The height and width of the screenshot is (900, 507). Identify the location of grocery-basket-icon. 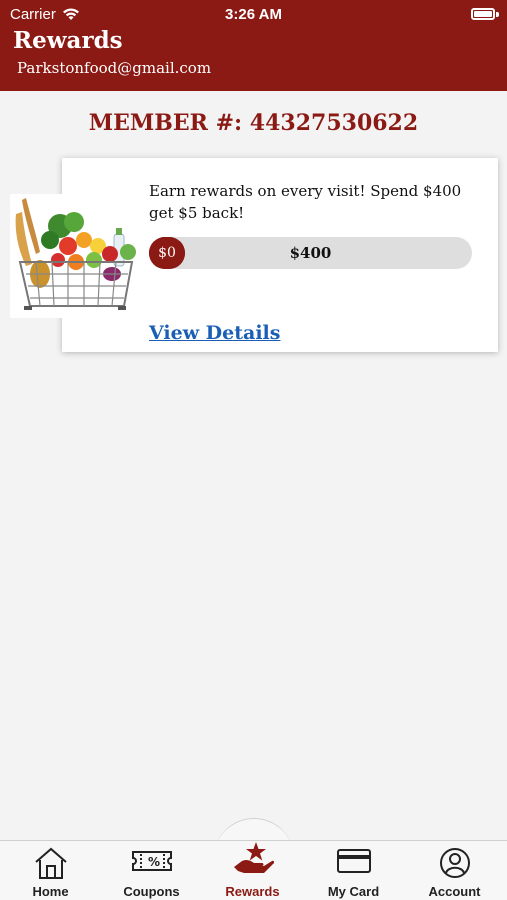
(75, 254).